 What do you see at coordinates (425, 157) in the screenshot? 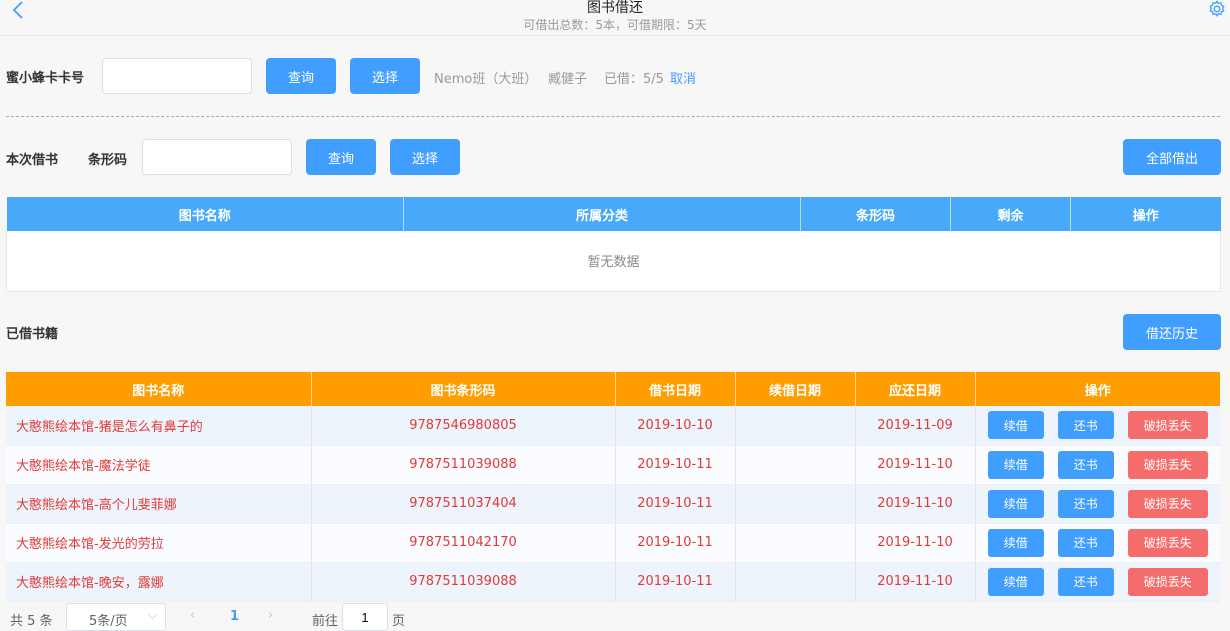
I see `barcode-select-button: 选择` at bounding box center [425, 157].